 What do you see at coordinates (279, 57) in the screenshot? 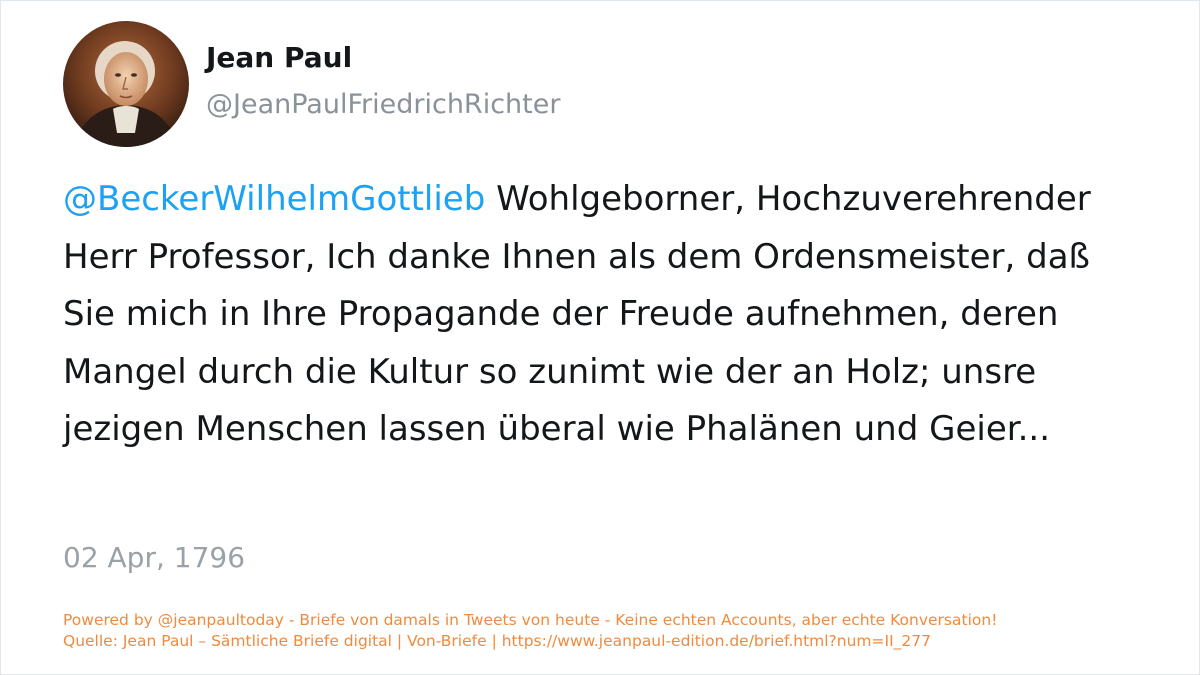
I see `author-display-name: Jean Paul` at bounding box center [279, 57].